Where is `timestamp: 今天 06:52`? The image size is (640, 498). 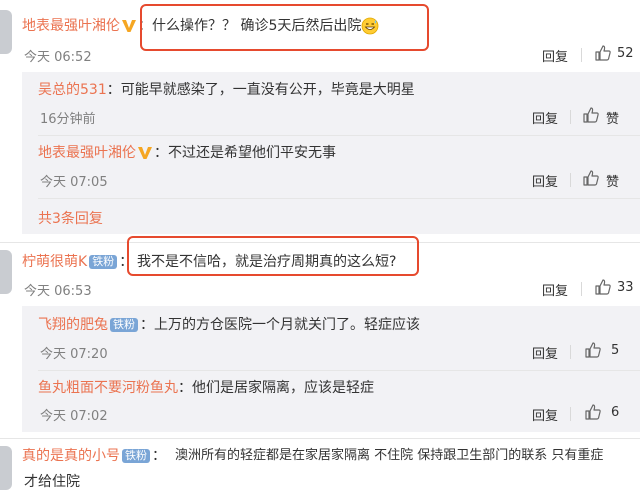
timestamp: 今天 06:52 is located at coordinates (58, 57).